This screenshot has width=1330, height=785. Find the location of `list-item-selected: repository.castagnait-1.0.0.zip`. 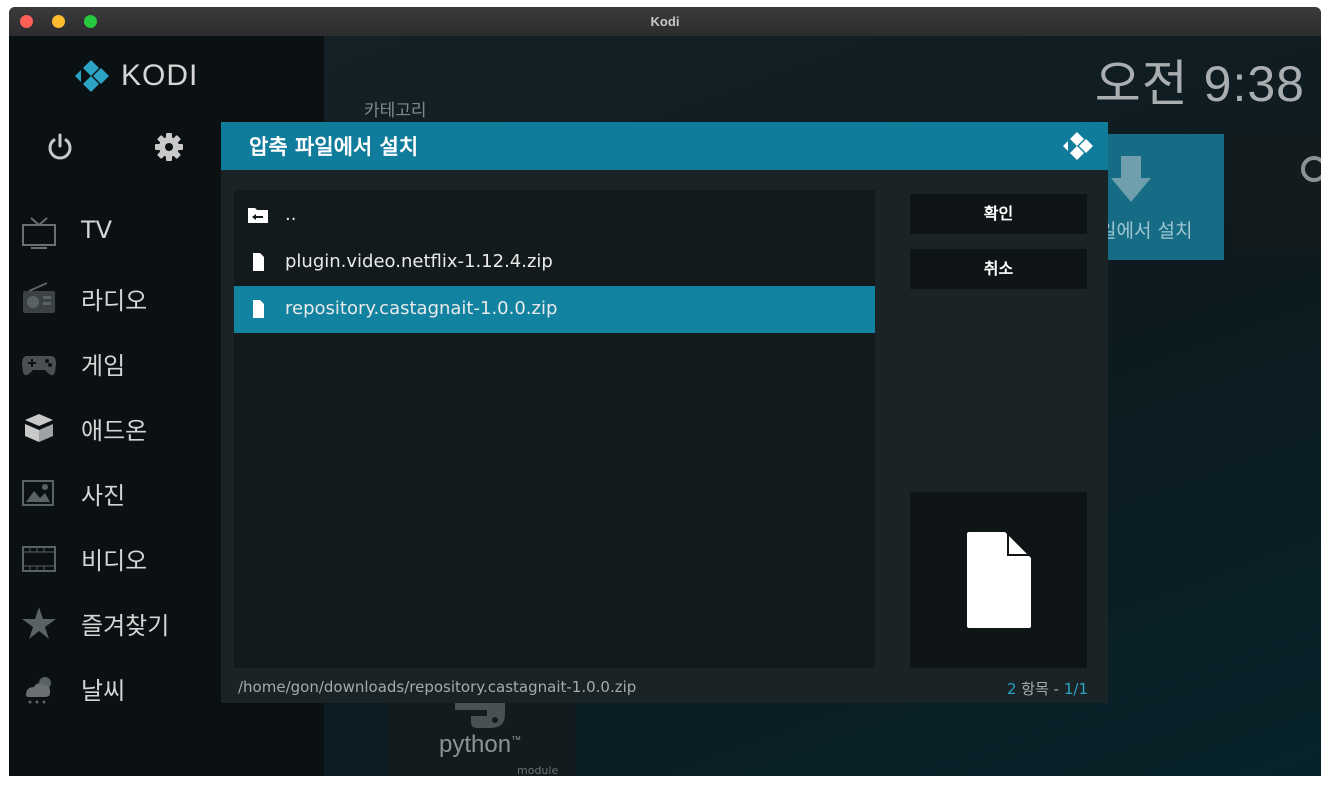

list-item-selected: repository.castagnait-1.0.0.zip is located at coordinates (554, 309).